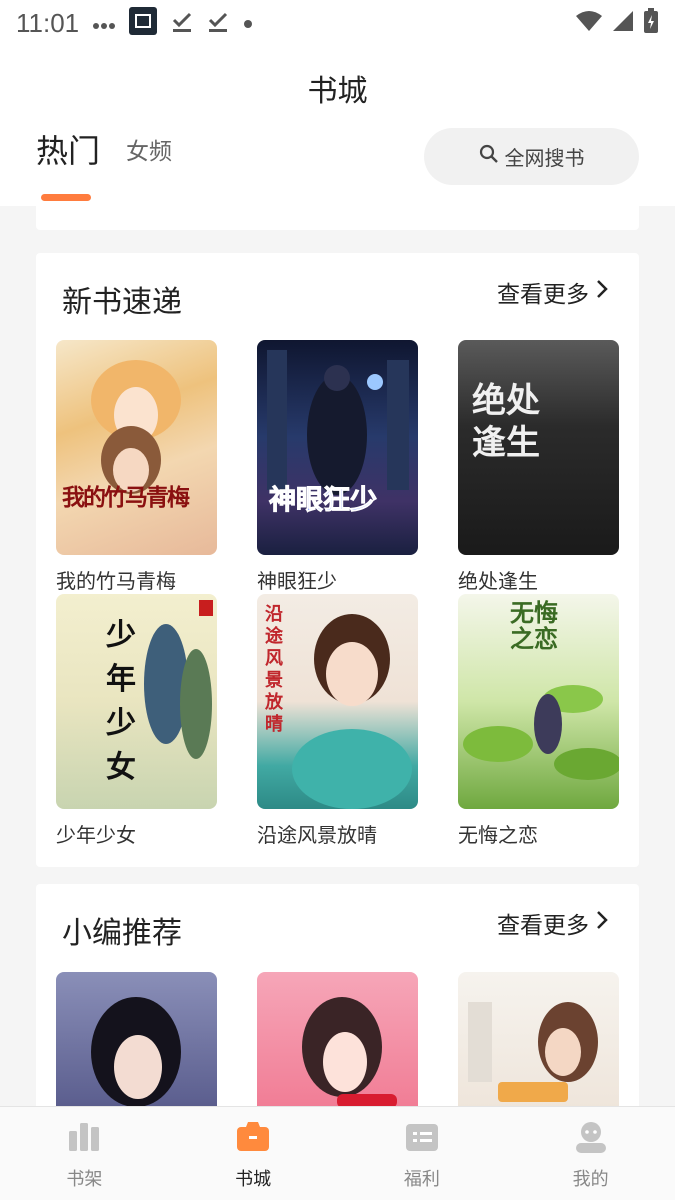  What do you see at coordinates (96, 835) in the screenshot?
I see `book-title: 少年少女` at bounding box center [96, 835].